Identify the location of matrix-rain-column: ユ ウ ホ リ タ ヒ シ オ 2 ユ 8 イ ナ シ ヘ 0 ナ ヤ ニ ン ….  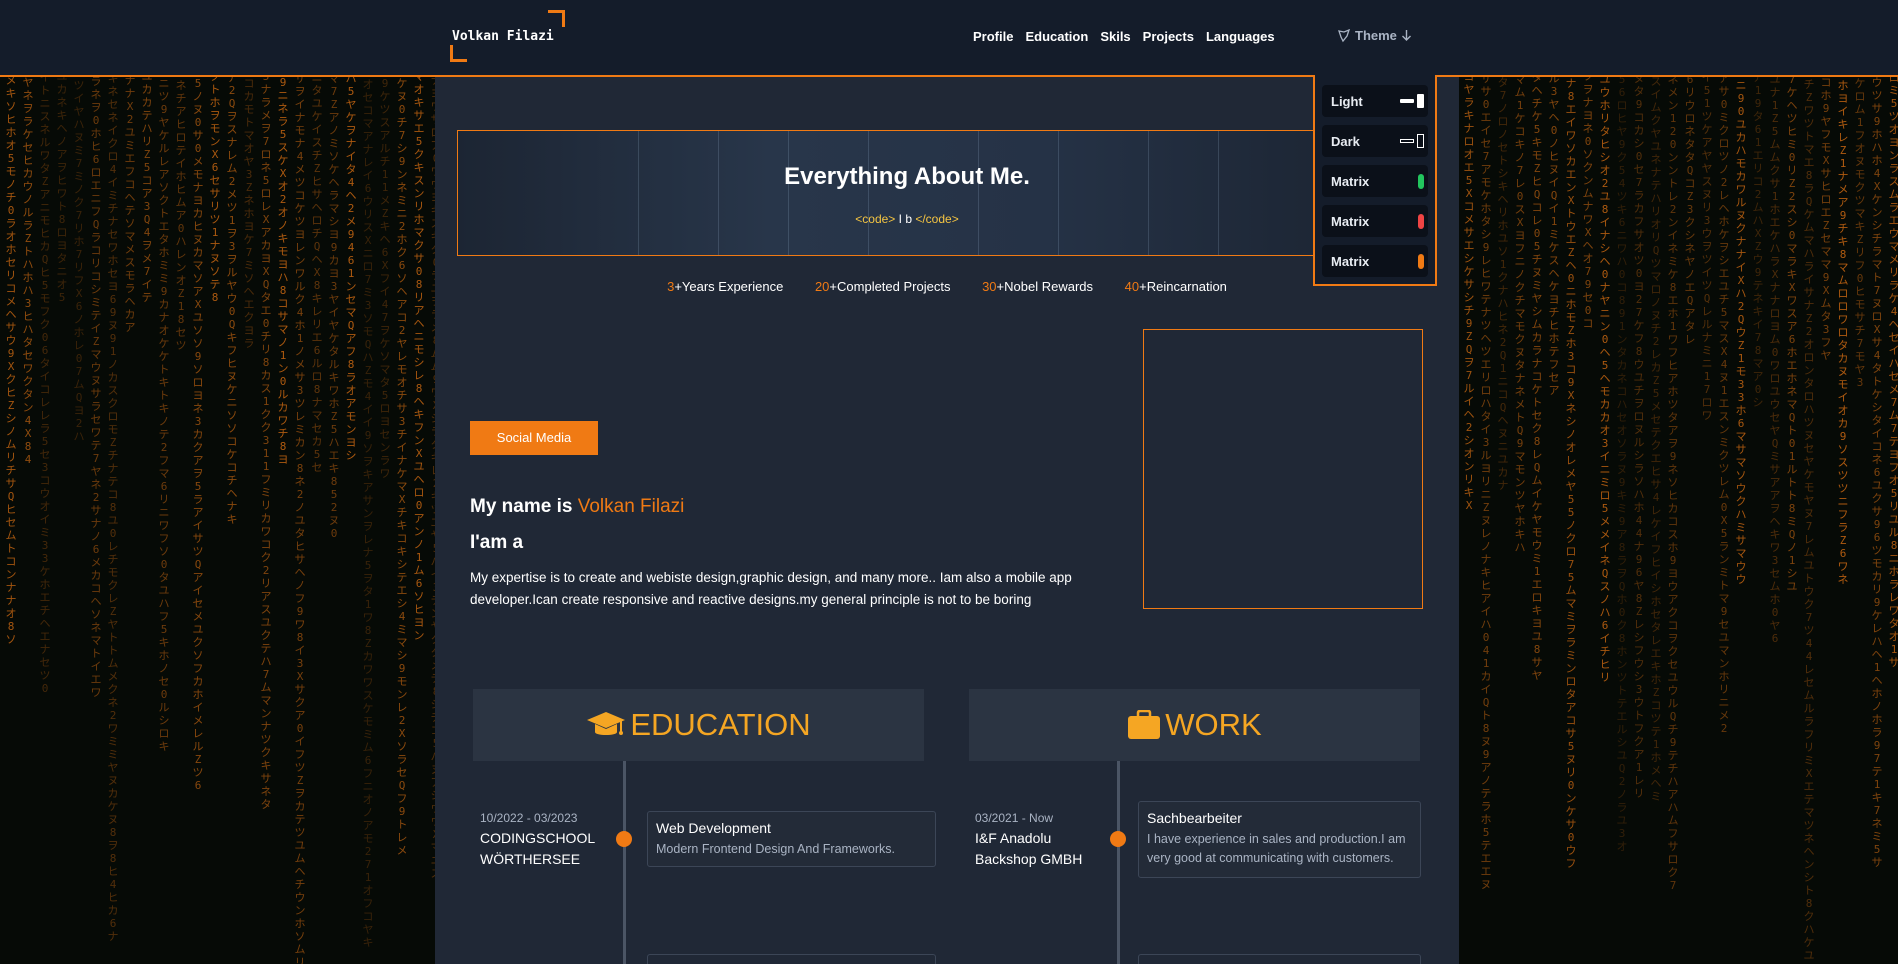
(1605, 378).